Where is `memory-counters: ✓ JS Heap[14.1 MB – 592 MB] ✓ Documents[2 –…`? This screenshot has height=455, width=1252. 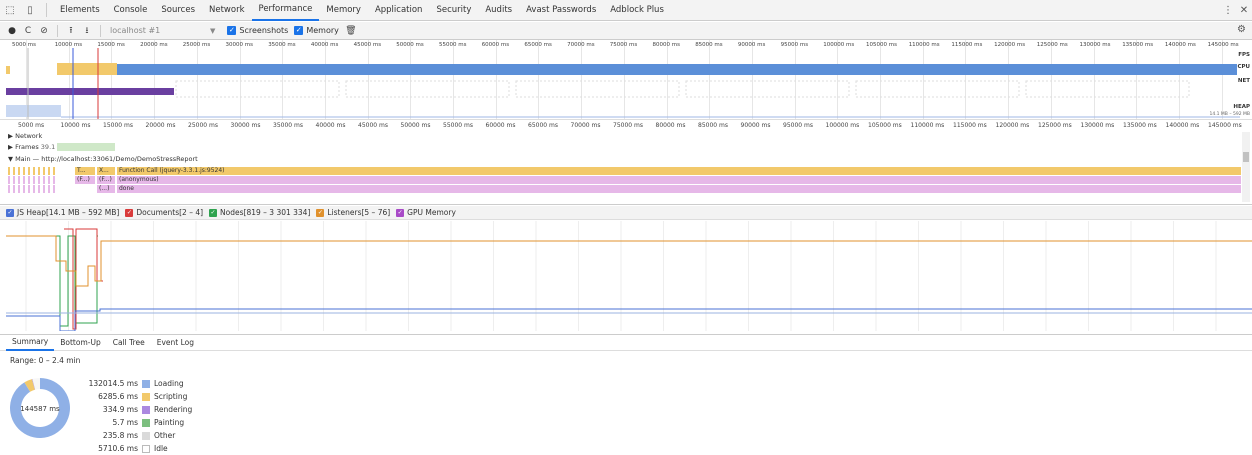
memory-counters: ✓ JS Heap[14.1 MB – 592 MB] ✓ Documents[2 –… is located at coordinates (626, 213).